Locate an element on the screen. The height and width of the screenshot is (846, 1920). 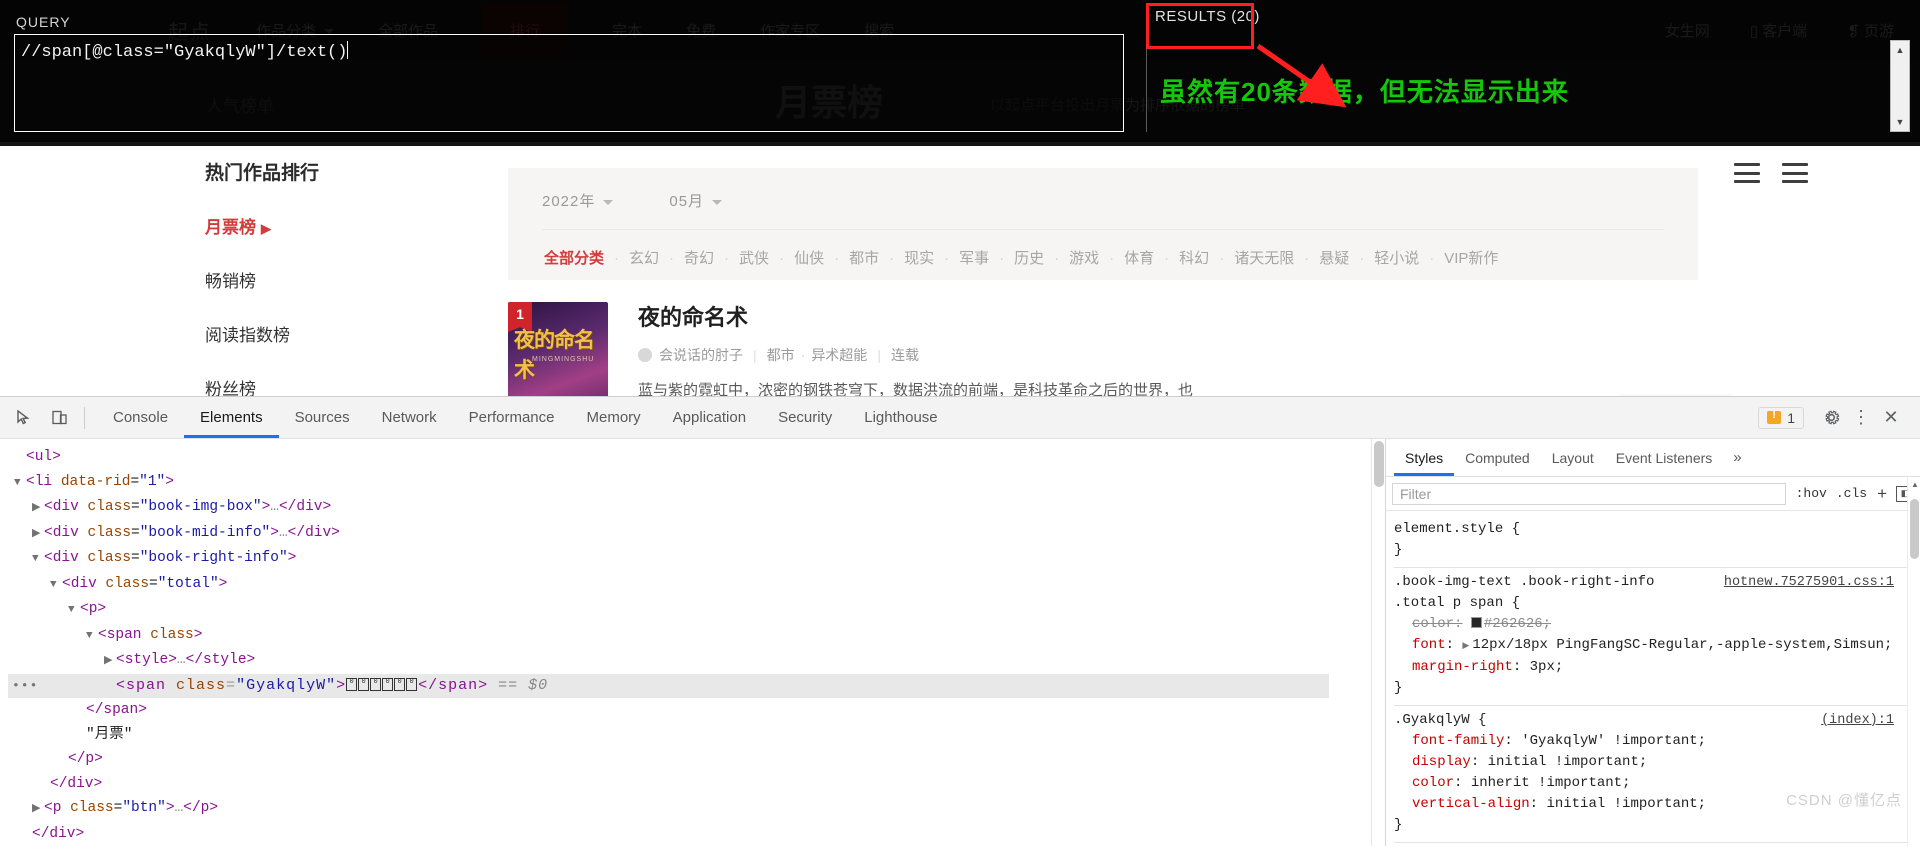
dom-line: </span> is located at coordinates (696, 710).